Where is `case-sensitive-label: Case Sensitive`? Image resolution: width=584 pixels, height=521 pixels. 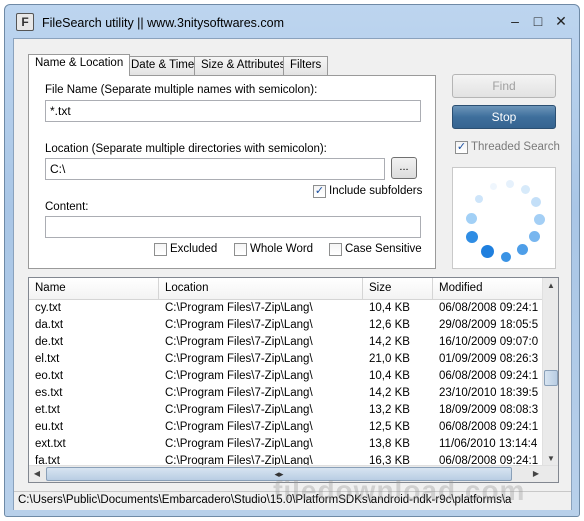
case-sensitive-label: Case Sensitive is located at coordinates (383, 249).